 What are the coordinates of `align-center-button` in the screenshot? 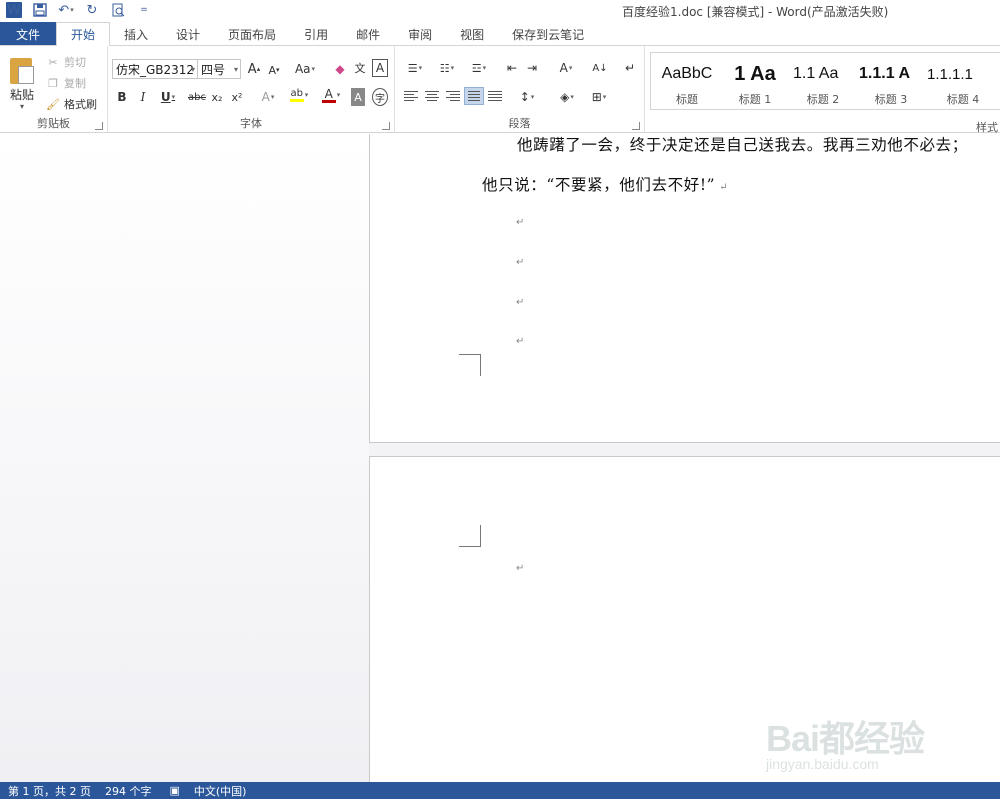 It's located at (432, 96).